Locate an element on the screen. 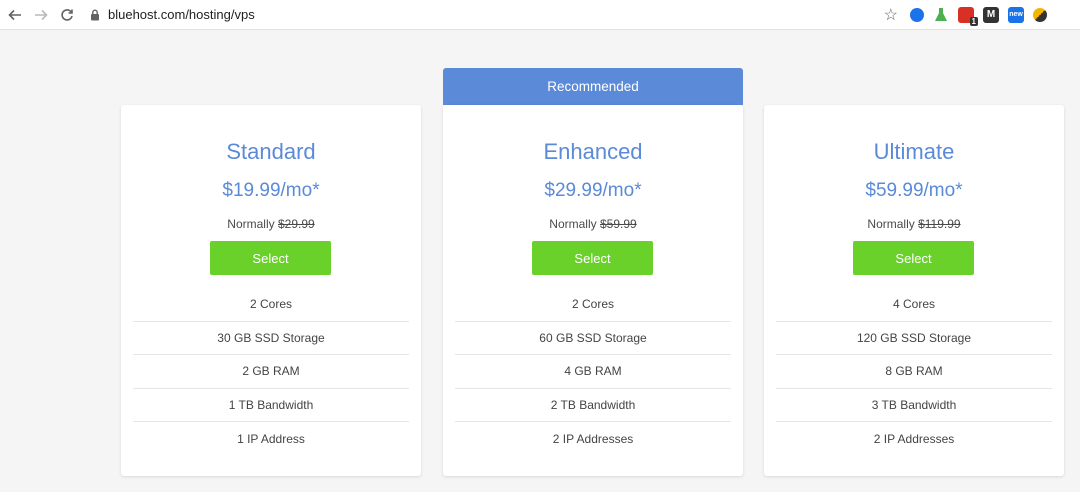 This screenshot has height=492, width=1080. reload-icon is located at coordinates (67, 15).